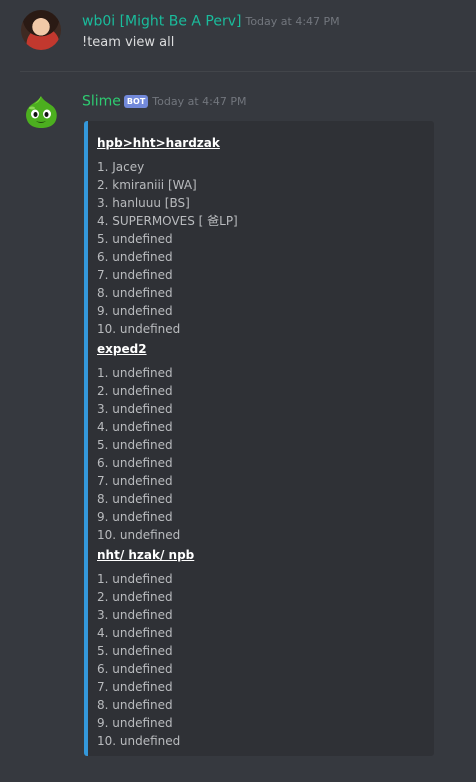 Image resolution: width=476 pixels, height=782 pixels. Describe the element at coordinates (143, 203) in the screenshot. I see `list-item: 3. hanluuu [BS]` at that location.